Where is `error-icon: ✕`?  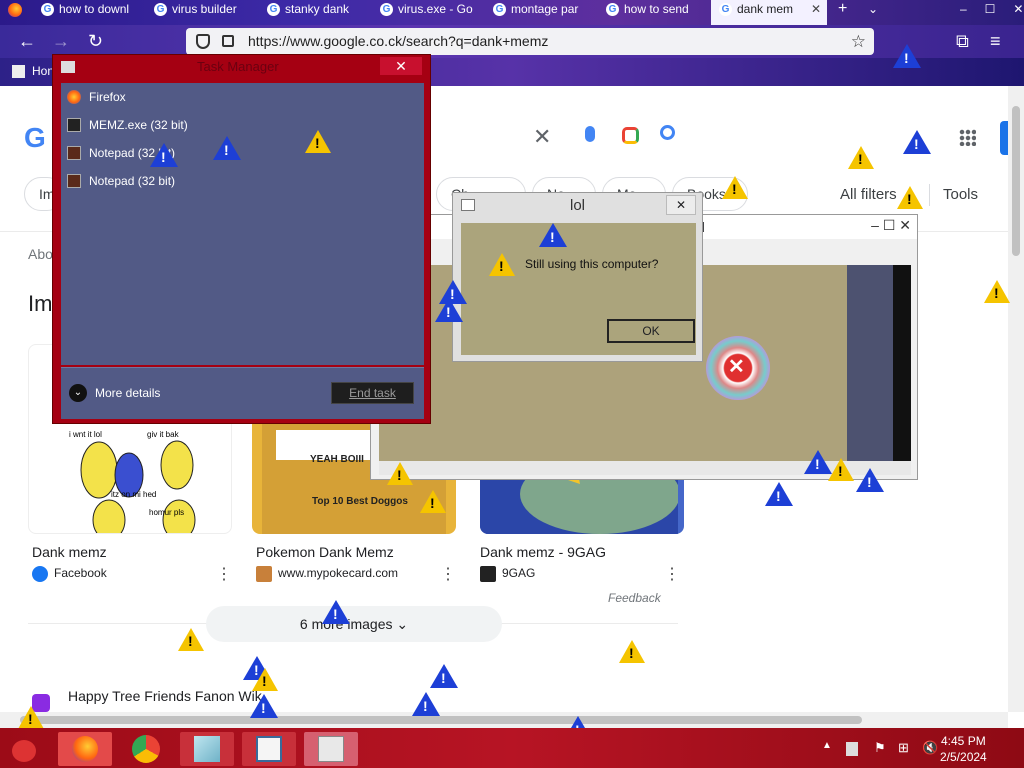 error-icon: ✕ is located at coordinates (738, 368).